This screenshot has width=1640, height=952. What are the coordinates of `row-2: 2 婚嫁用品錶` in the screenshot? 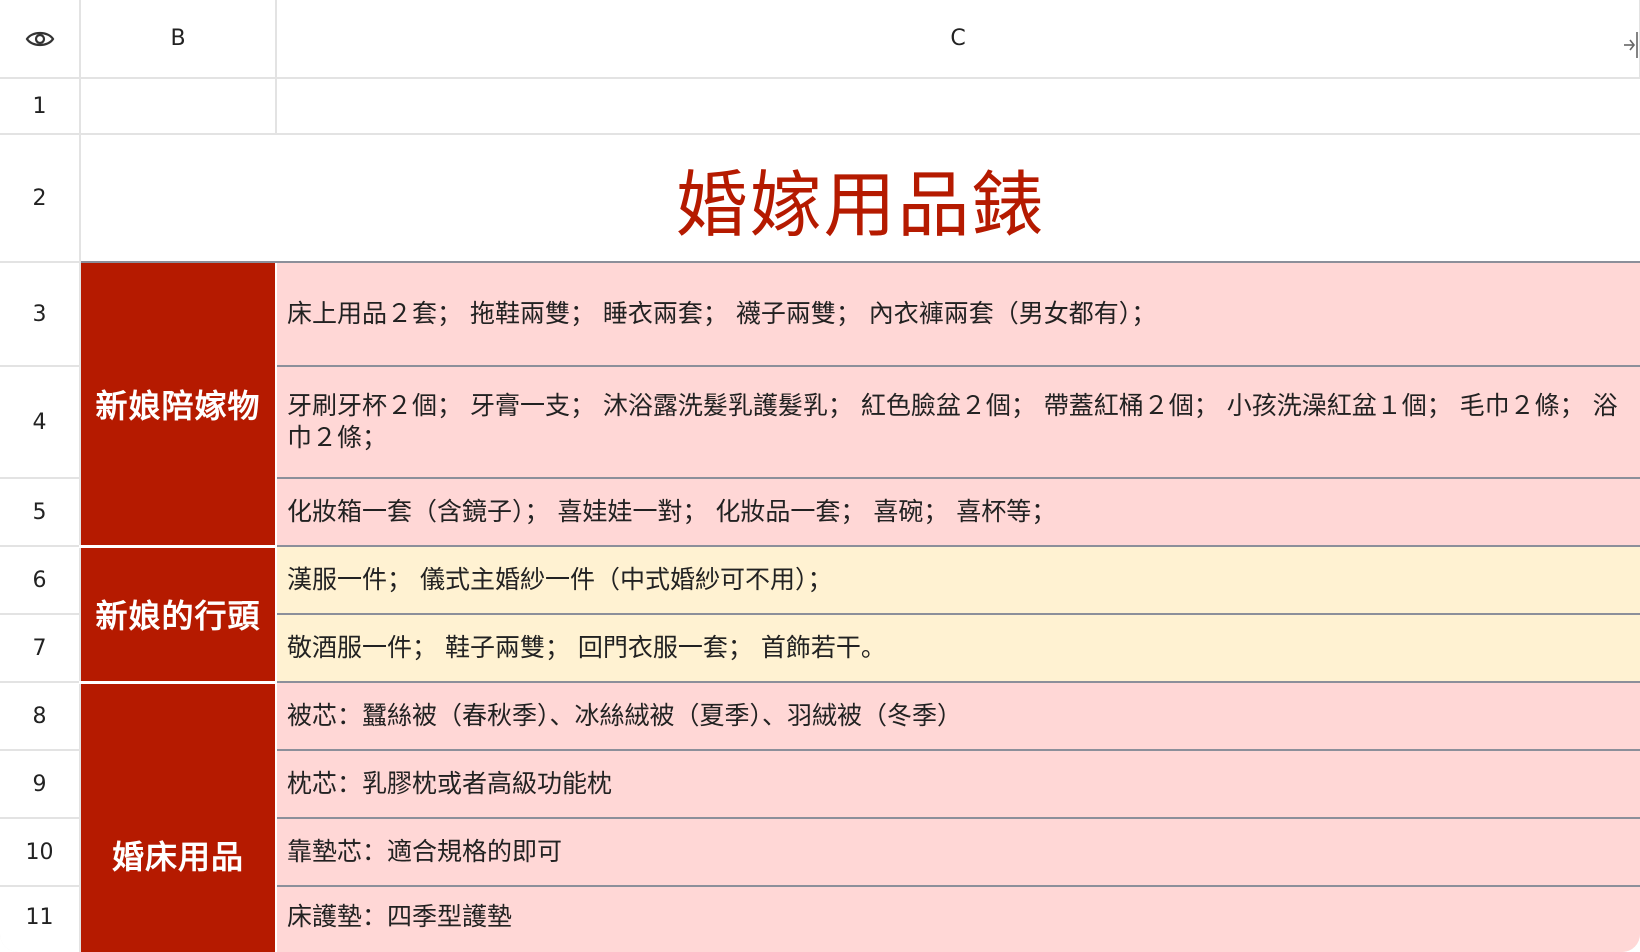 It's located at (820, 198).